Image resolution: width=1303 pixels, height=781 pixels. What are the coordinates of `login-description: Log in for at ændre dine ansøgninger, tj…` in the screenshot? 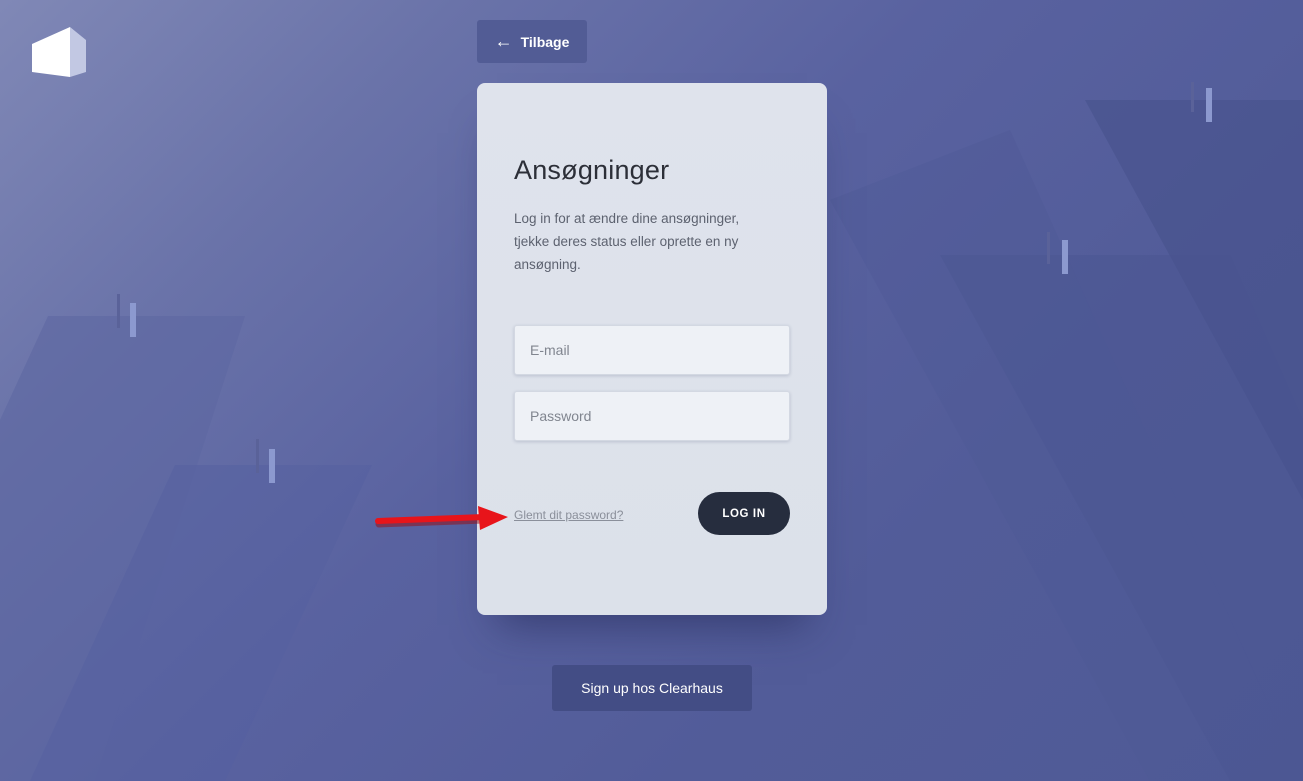 It's located at (627, 241).